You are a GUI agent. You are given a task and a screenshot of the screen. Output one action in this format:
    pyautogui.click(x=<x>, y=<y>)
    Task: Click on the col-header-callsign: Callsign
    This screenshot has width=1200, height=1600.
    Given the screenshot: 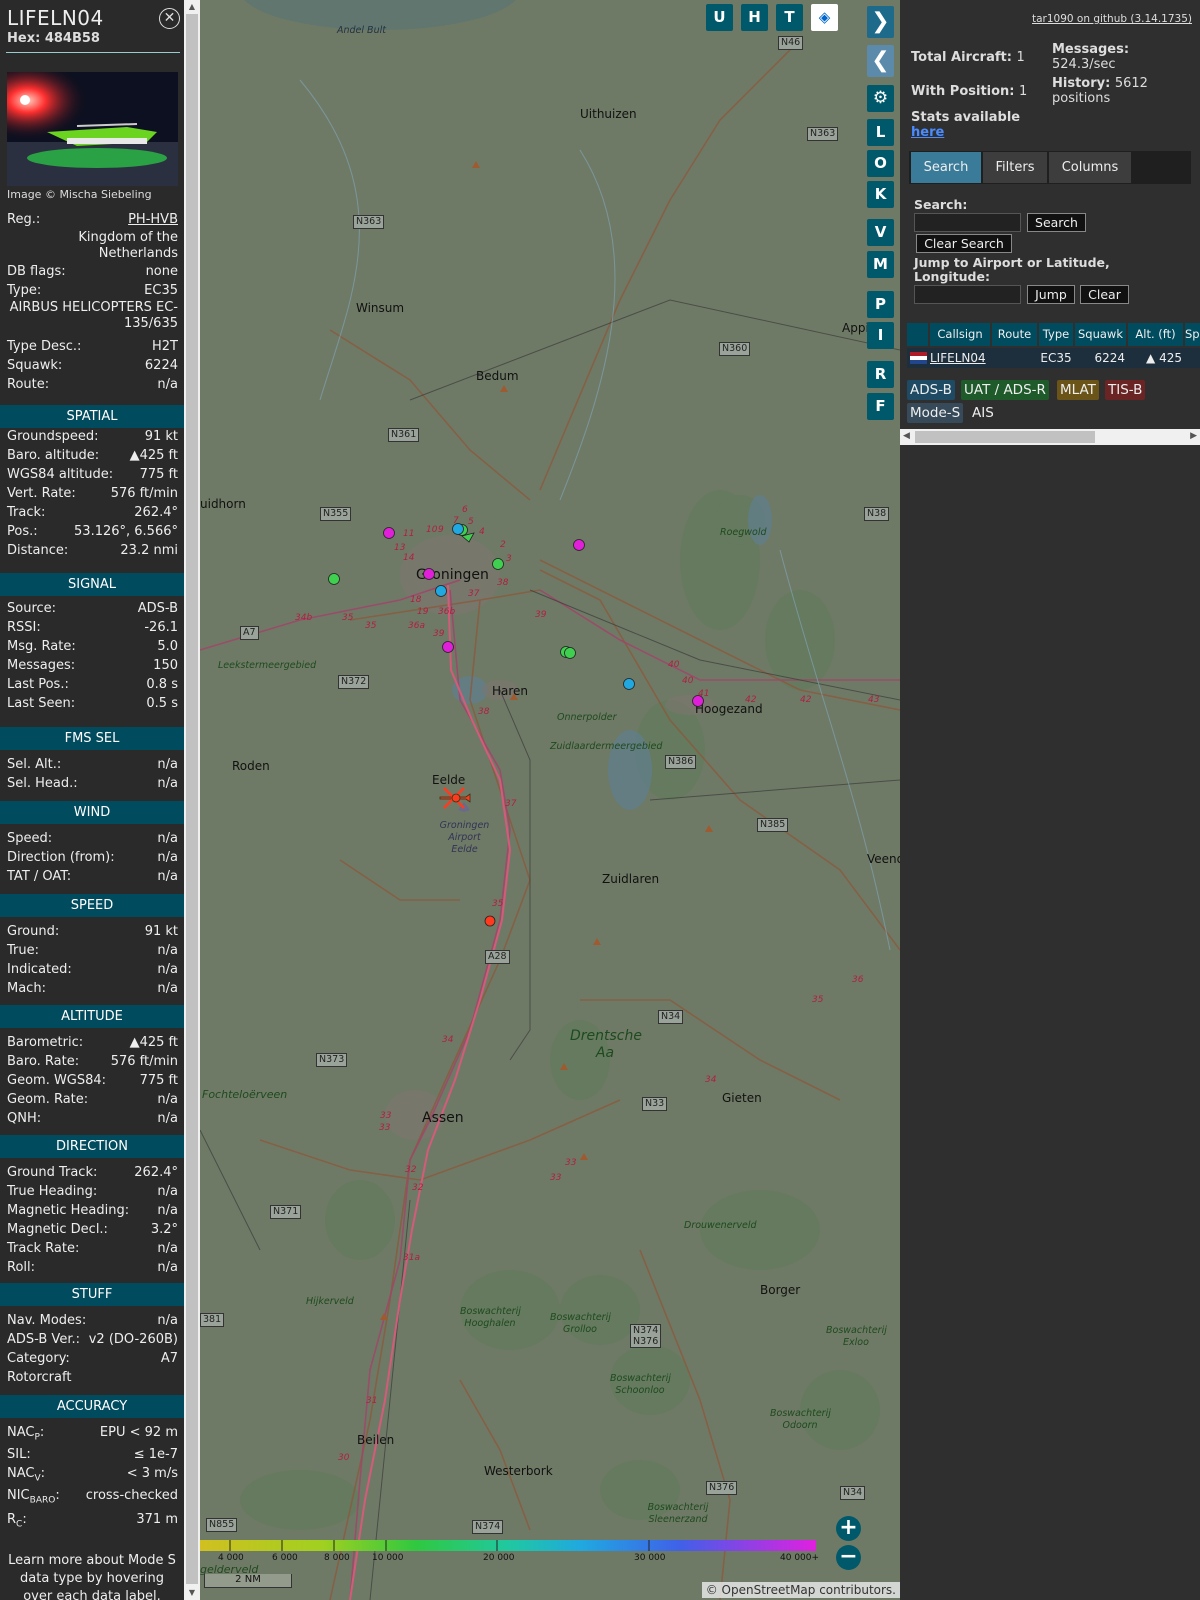 What is the action you would take?
    pyautogui.click(x=960, y=334)
    